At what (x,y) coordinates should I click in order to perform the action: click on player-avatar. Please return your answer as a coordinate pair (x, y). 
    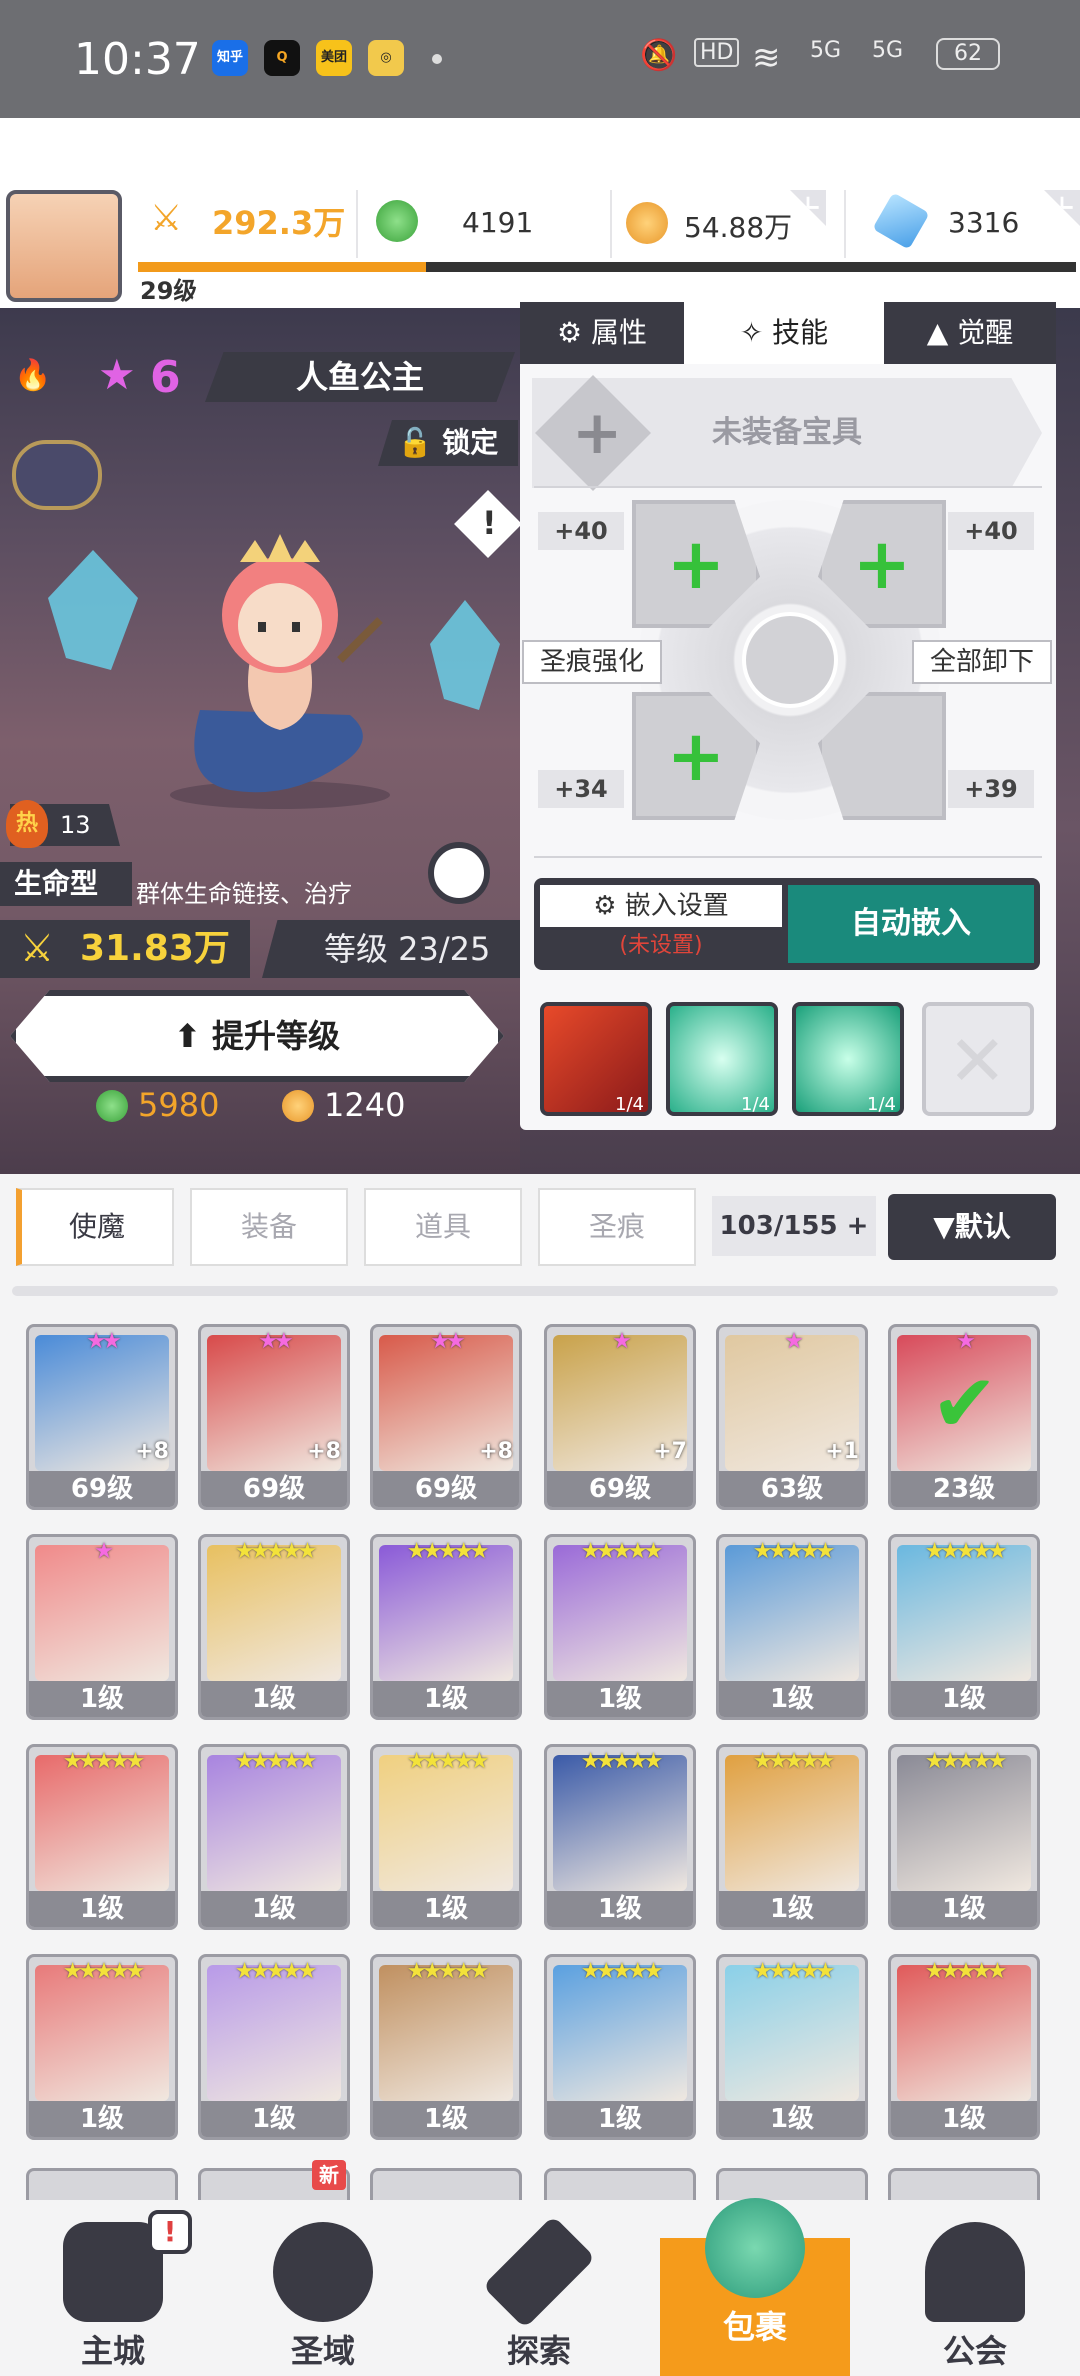
    Looking at the image, I should click on (64, 246).